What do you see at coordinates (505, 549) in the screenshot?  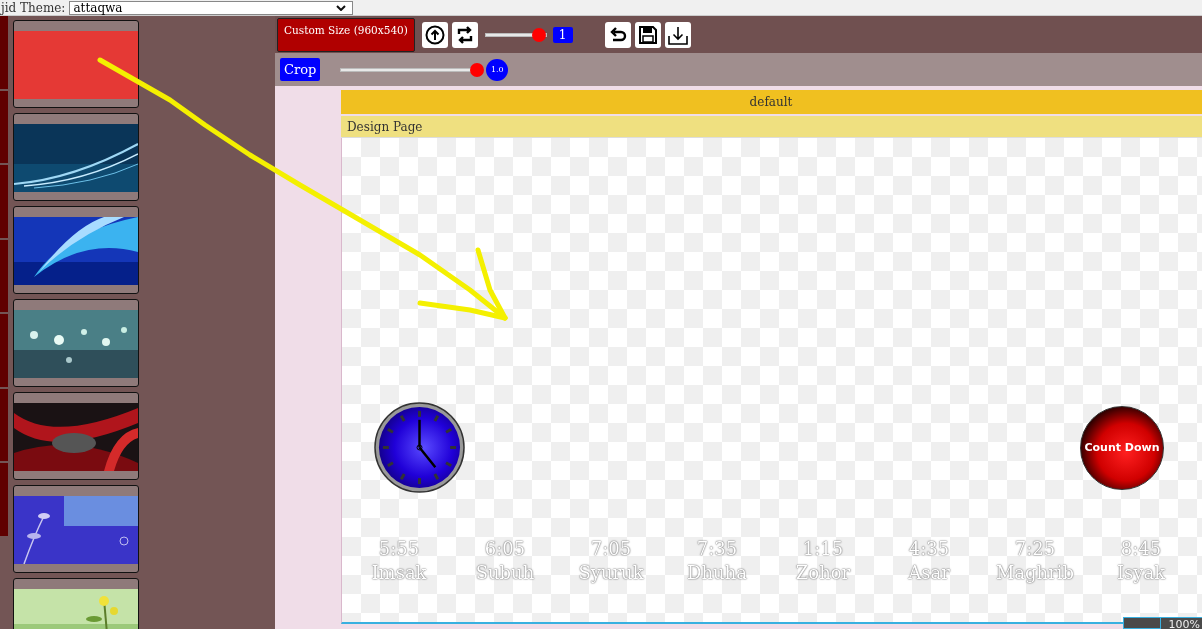 I see `prayer-time: 6:05` at bounding box center [505, 549].